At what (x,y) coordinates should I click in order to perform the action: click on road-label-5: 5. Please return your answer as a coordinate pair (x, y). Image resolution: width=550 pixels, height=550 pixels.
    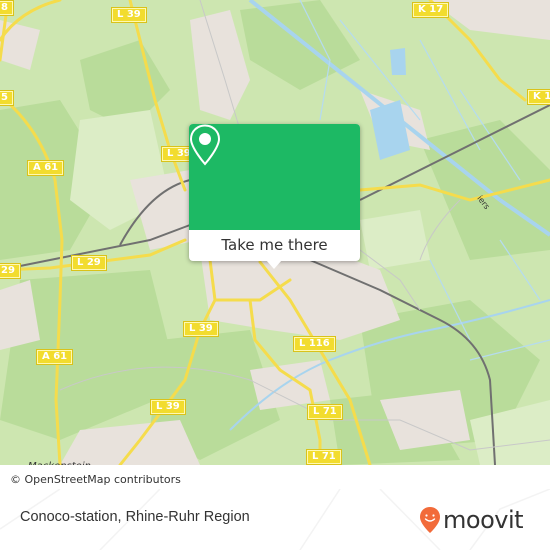
    Looking at the image, I should click on (7, 98).